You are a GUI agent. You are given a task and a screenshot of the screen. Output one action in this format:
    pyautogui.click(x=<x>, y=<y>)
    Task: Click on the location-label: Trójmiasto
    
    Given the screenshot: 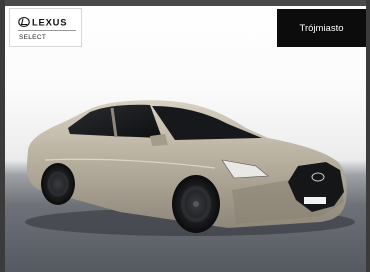 What is the action you would take?
    pyautogui.click(x=321, y=28)
    